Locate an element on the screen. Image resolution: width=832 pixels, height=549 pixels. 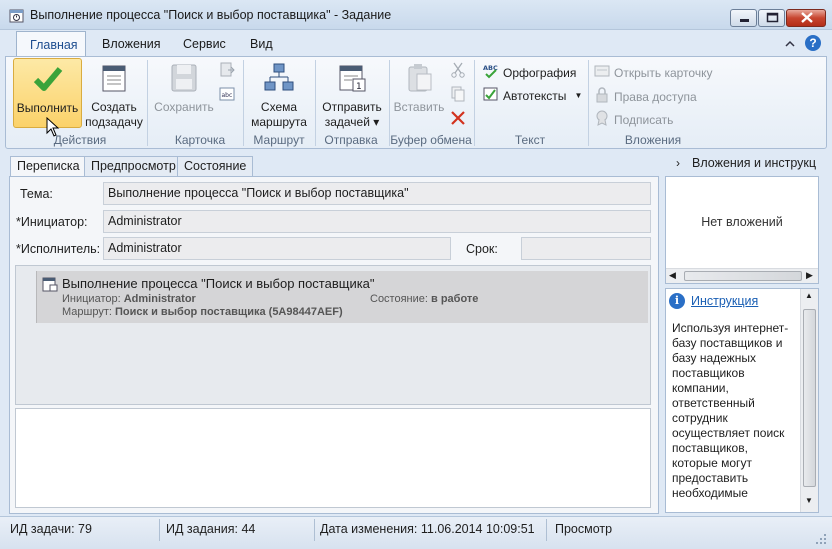
route-scheme-button: Схема маршрута is located at coordinates (279, 96).